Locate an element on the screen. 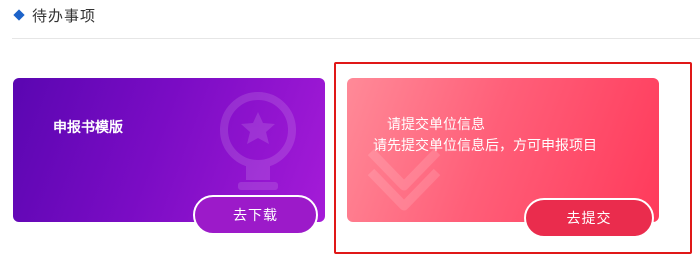 This screenshot has width=700, height=266. download-button: 去下载 is located at coordinates (255, 215).